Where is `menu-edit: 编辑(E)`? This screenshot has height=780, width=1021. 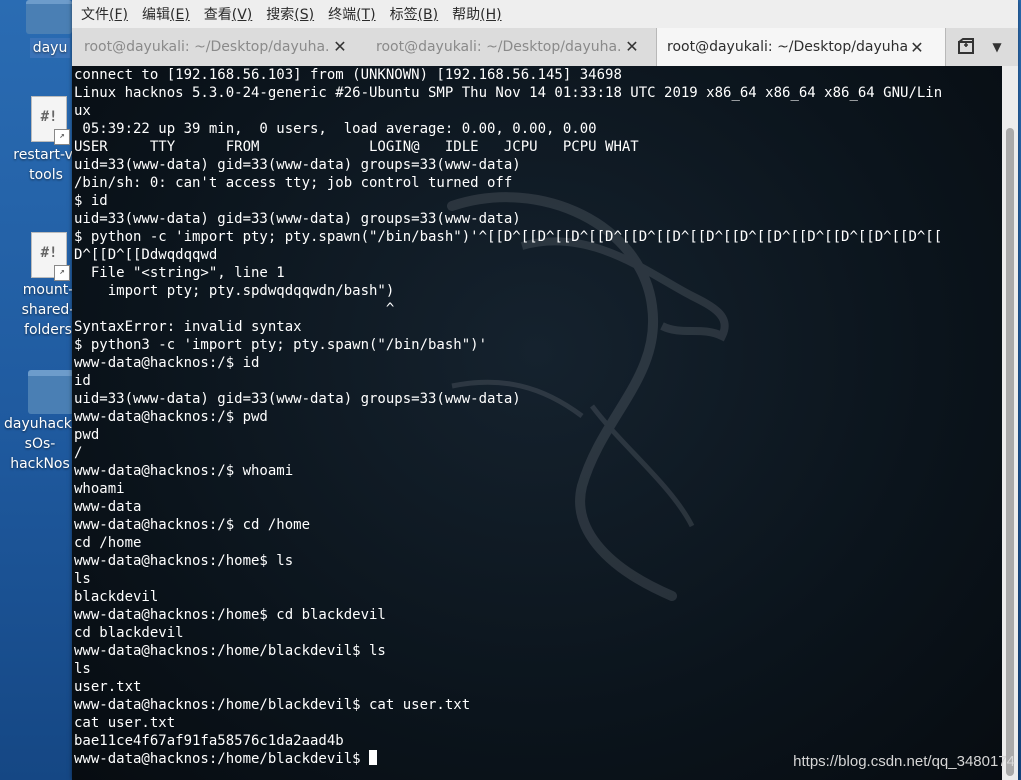 menu-edit: 编辑(E) is located at coordinates (166, 14).